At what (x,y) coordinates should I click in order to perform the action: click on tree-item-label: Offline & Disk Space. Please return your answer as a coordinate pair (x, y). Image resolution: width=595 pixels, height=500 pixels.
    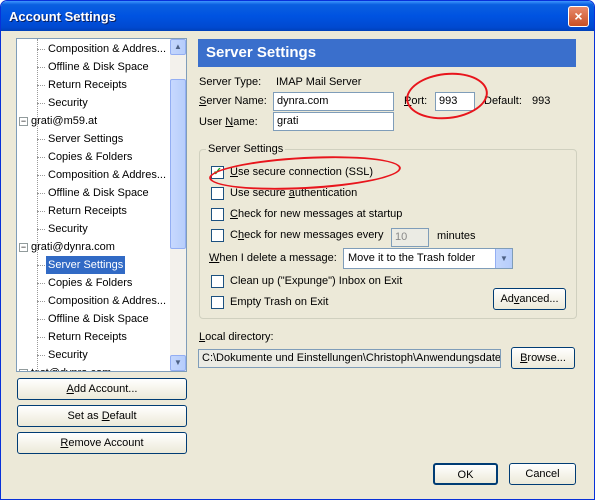
    Looking at the image, I should click on (98, 67).